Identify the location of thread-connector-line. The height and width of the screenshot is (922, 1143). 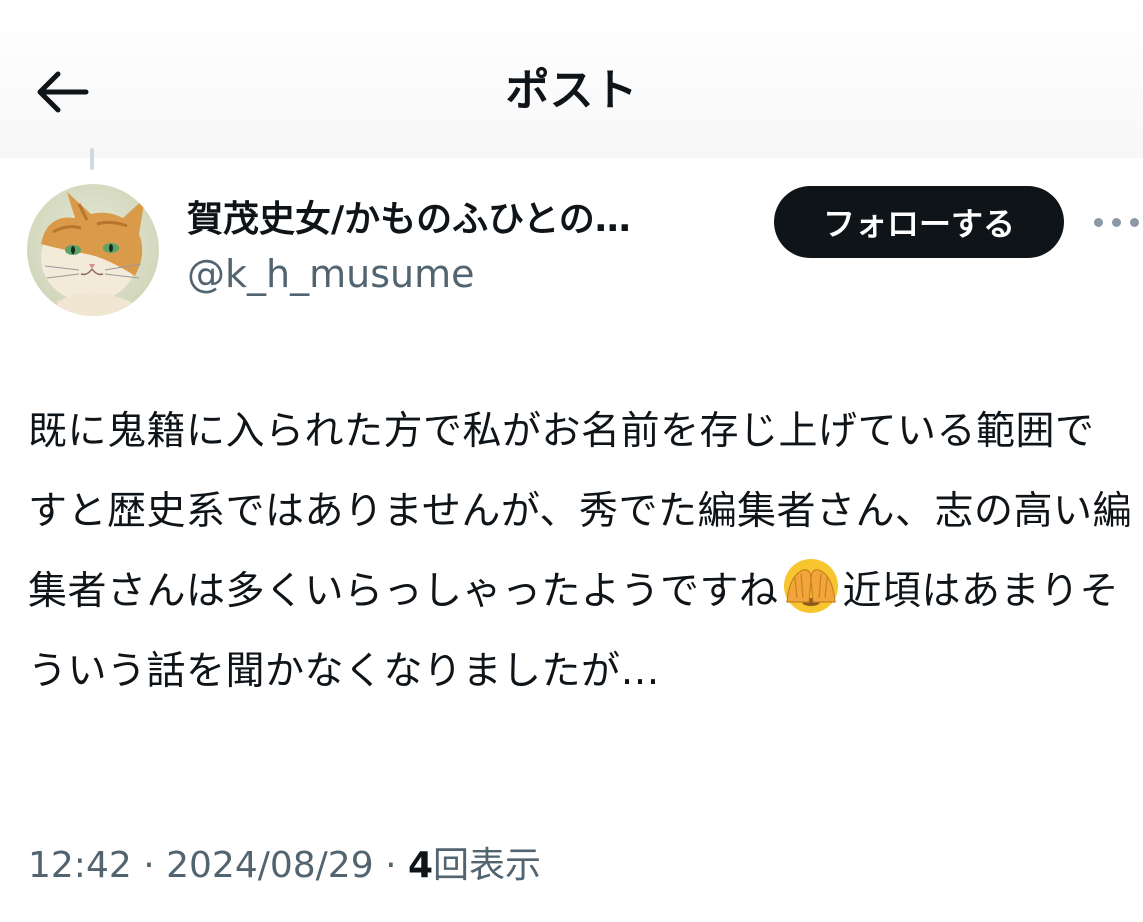
(92, 159).